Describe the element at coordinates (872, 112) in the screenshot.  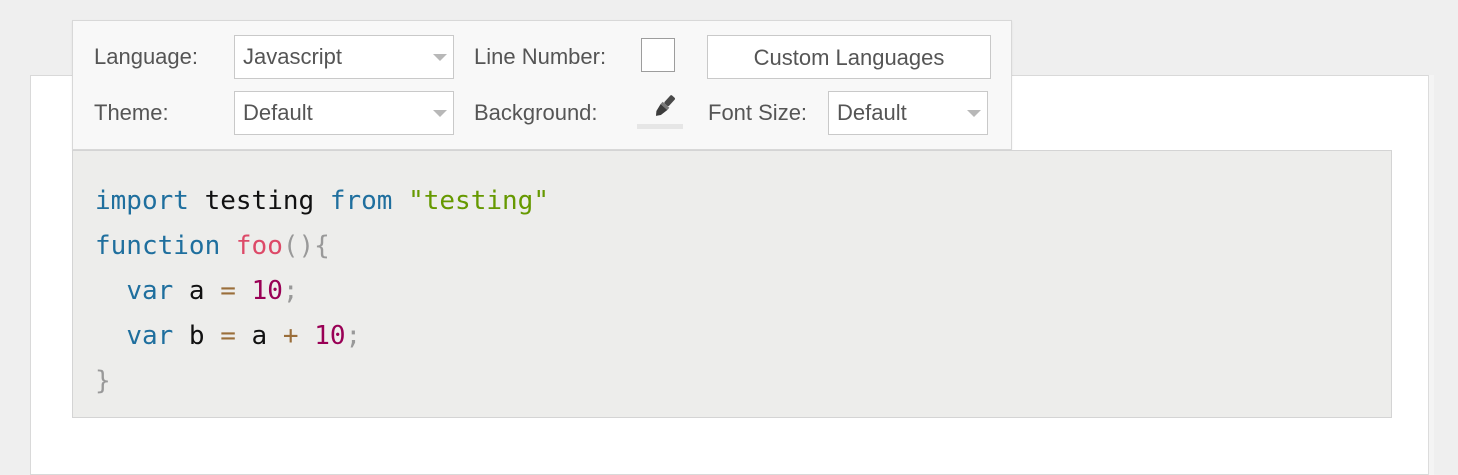
I see `font-size-select-value: Default` at that location.